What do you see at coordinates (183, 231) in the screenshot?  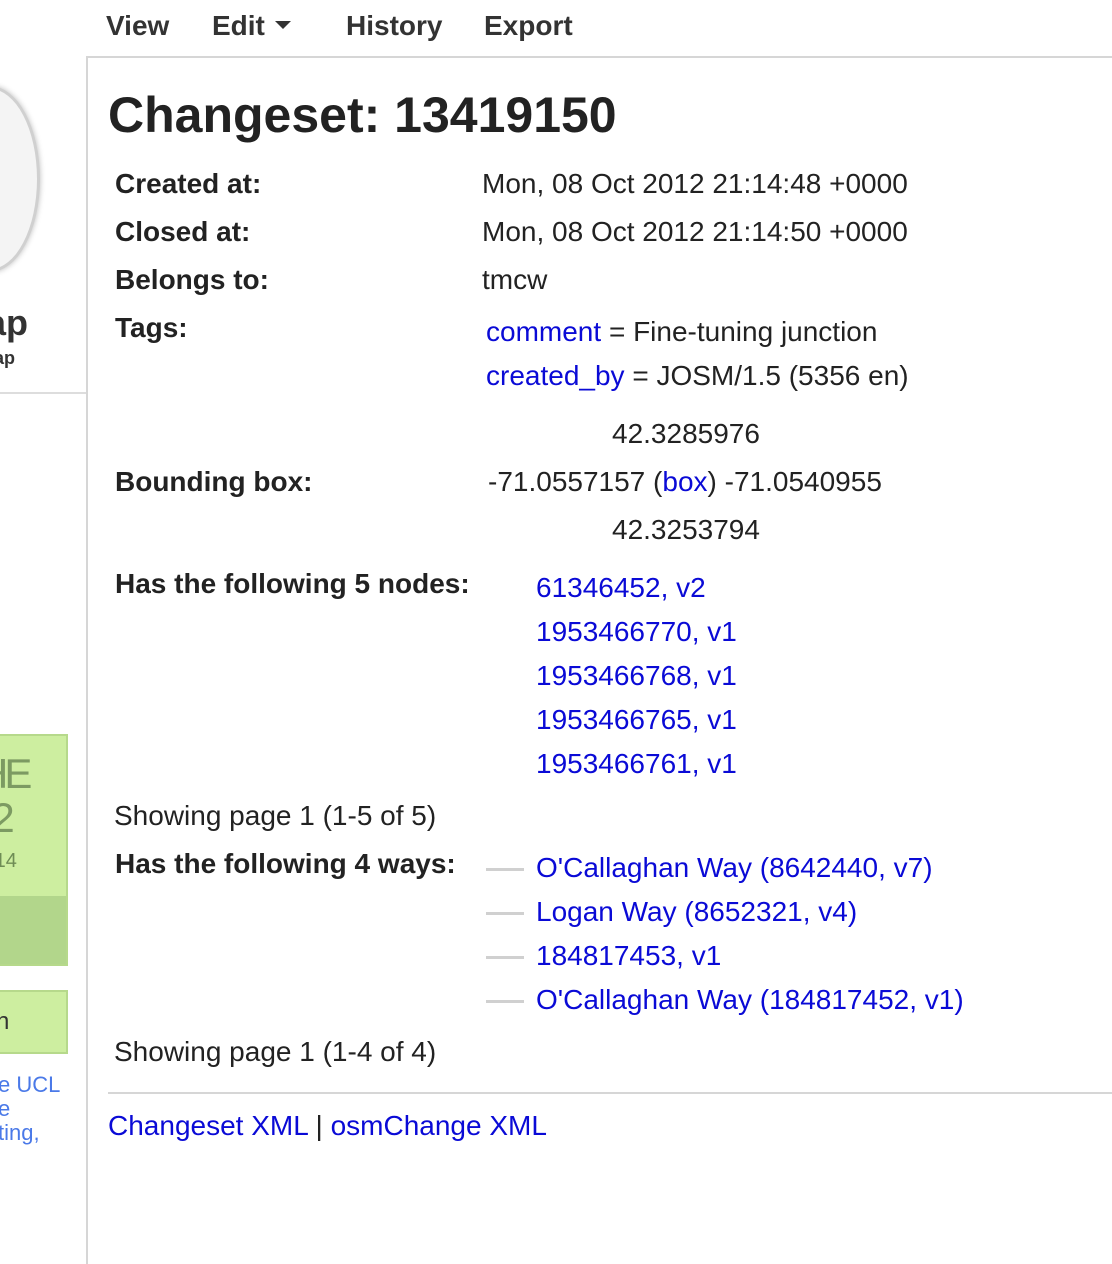 I see `closed-label: Closed at:` at bounding box center [183, 231].